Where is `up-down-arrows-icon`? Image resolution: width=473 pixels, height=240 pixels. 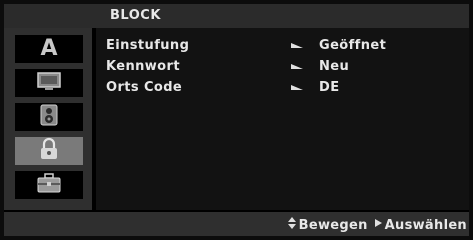
up-down-arrows-icon is located at coordinates (292, 225).